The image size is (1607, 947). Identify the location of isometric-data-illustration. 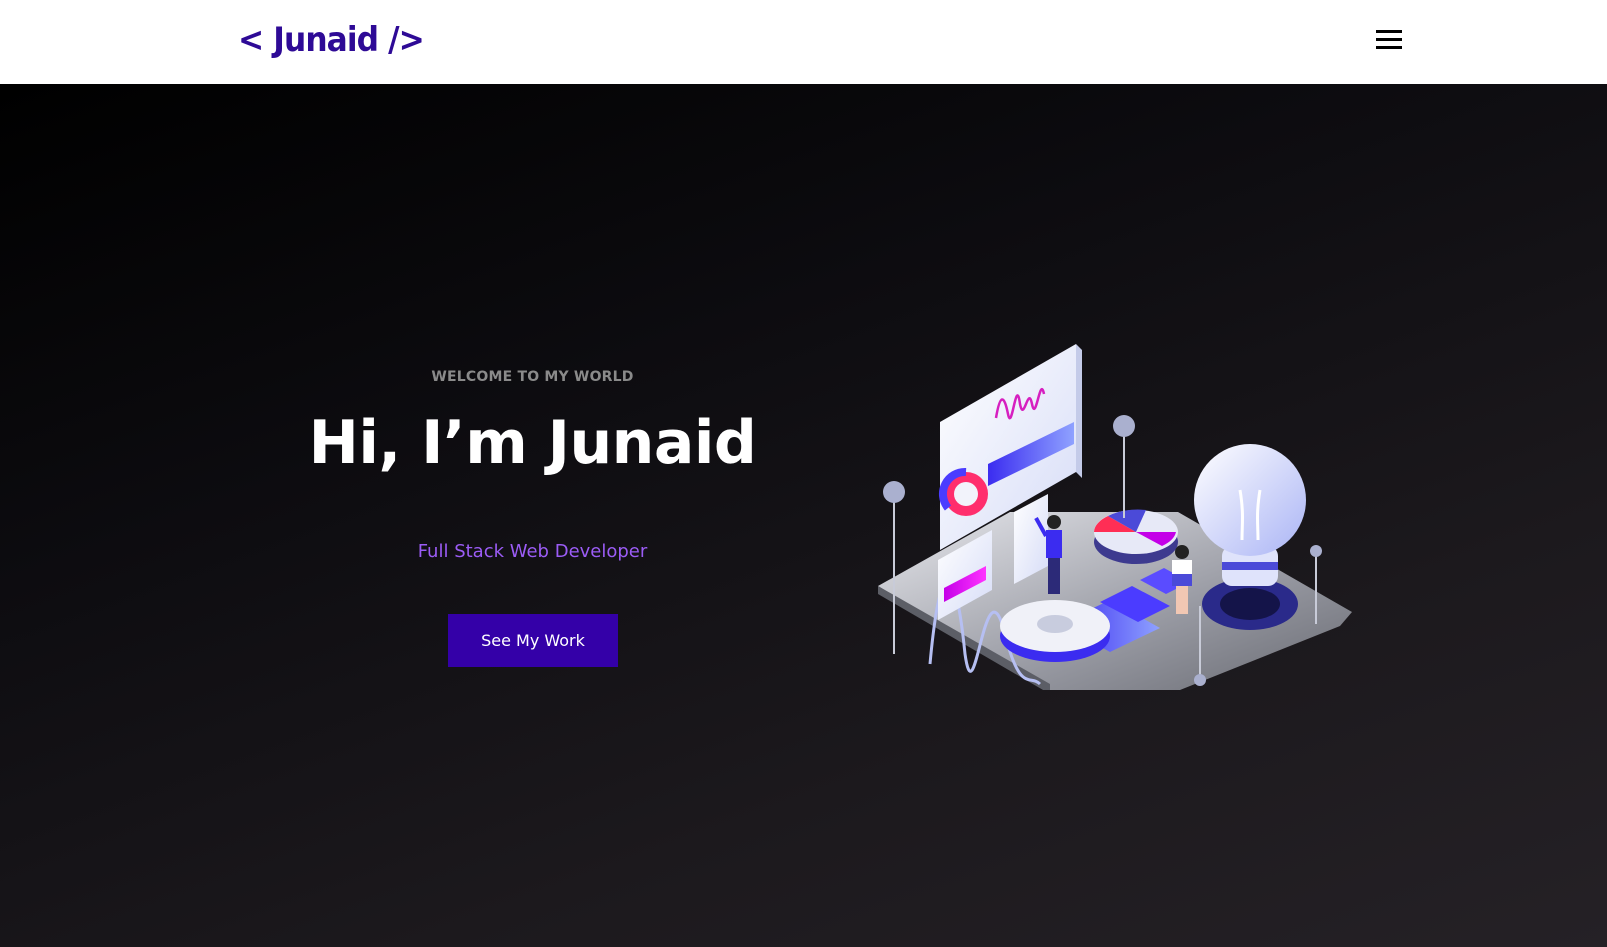
(1115, 517).